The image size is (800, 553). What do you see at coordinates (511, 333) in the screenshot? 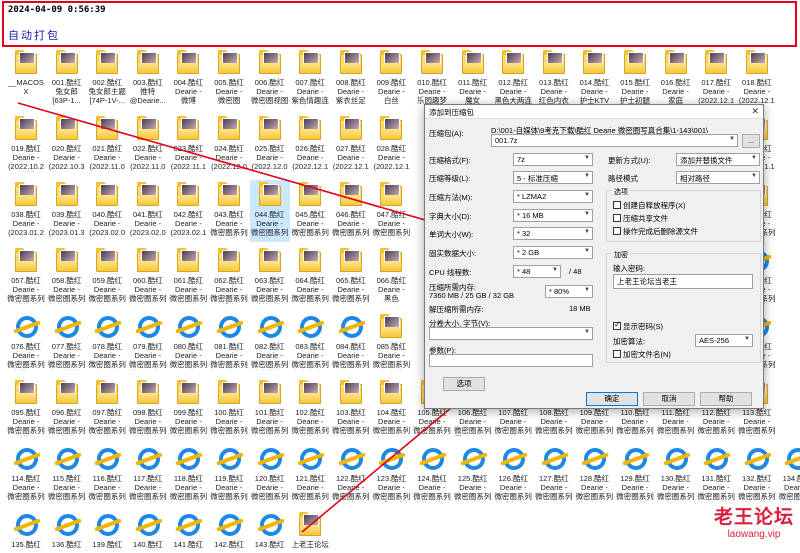
I see `split-input: ▼` at bounding box center [511, 333].